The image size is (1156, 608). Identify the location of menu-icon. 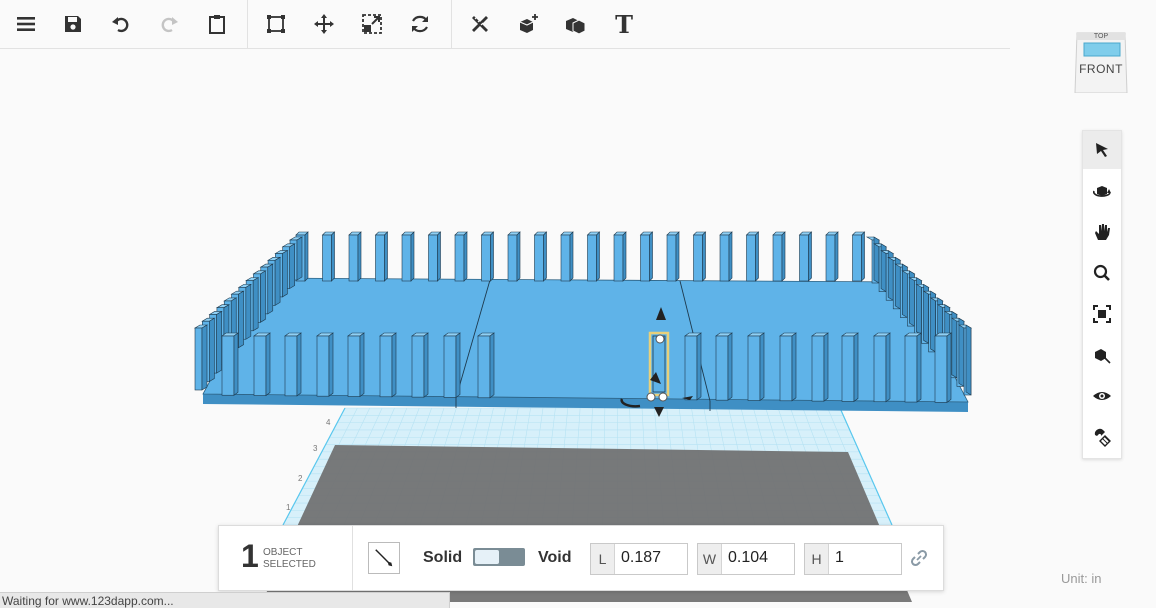
(26, 24).